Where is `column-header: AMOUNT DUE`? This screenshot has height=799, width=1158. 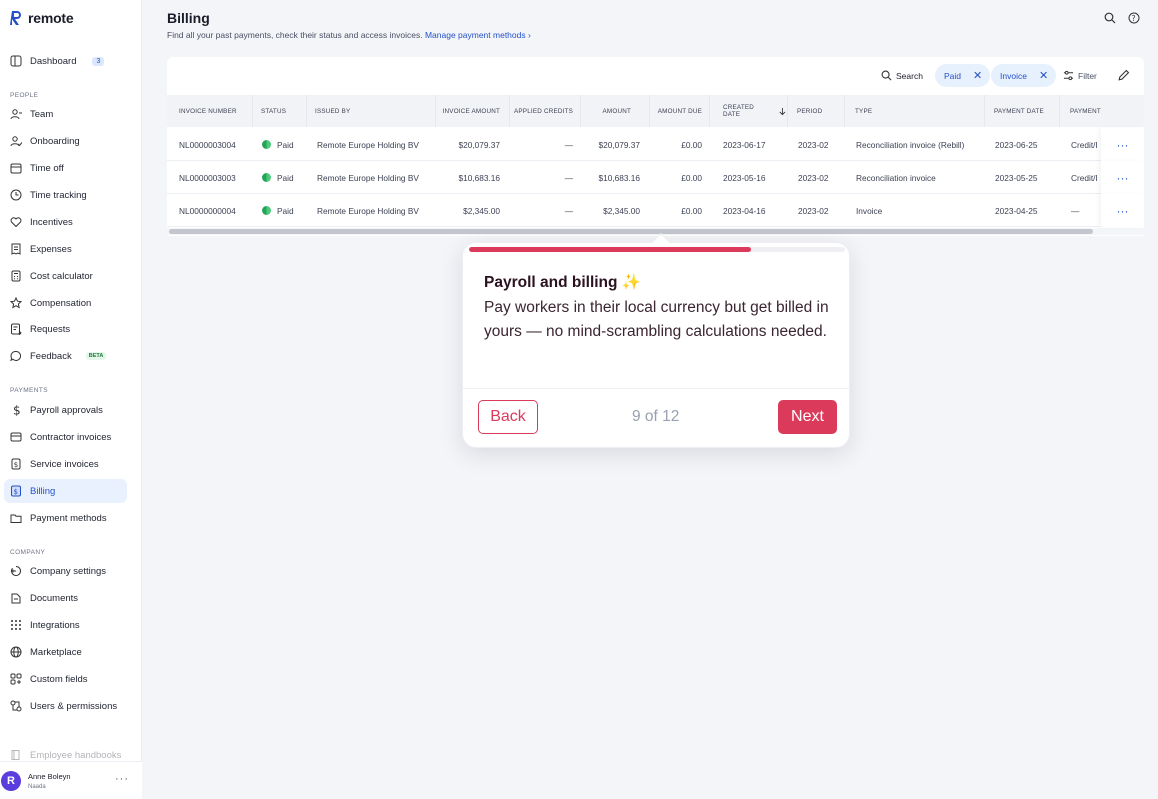
column-header: AMOUNT DUE is located at coordinates (680, 111).